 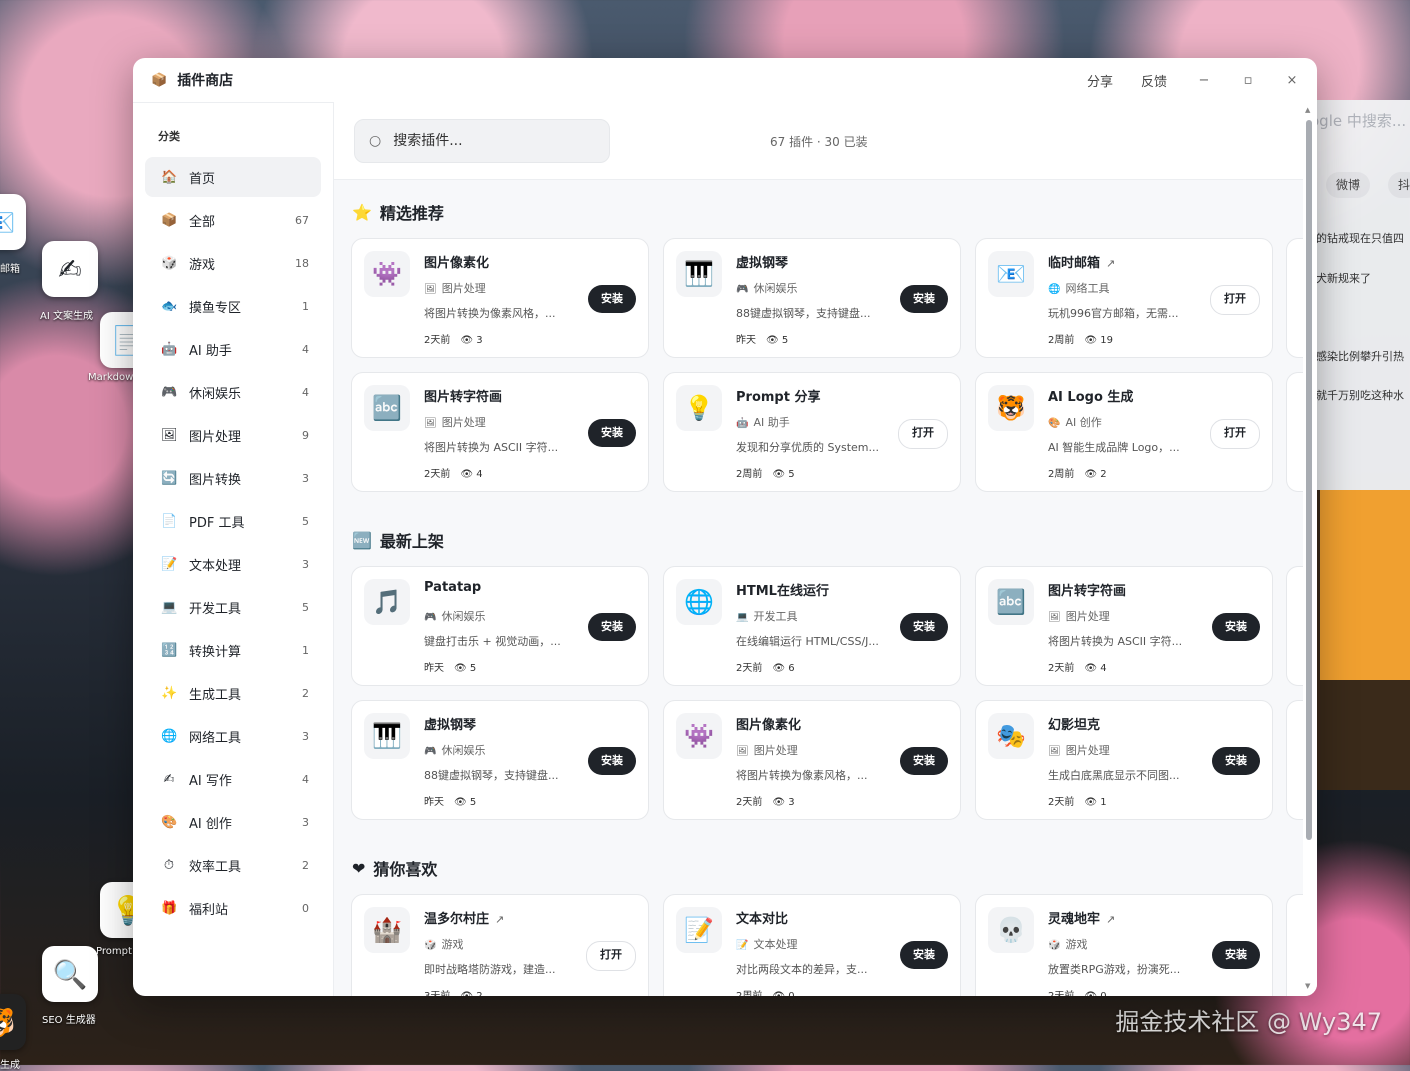 I want to click on sidebar-item: 🔄 图片转换 3, so click(x=233, y=478).